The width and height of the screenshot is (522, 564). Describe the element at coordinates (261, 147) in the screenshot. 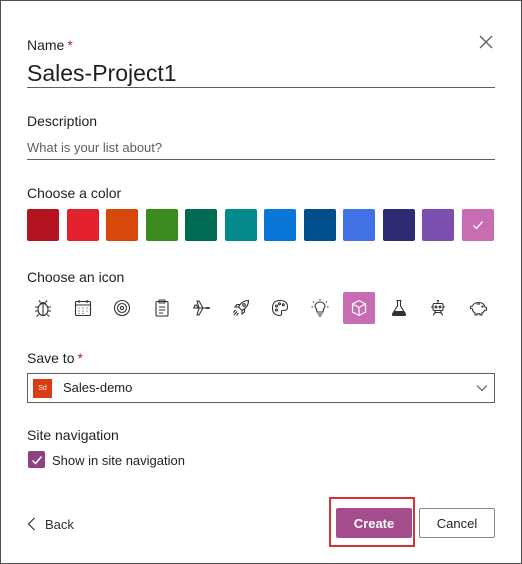

I see `description-input` at that location.